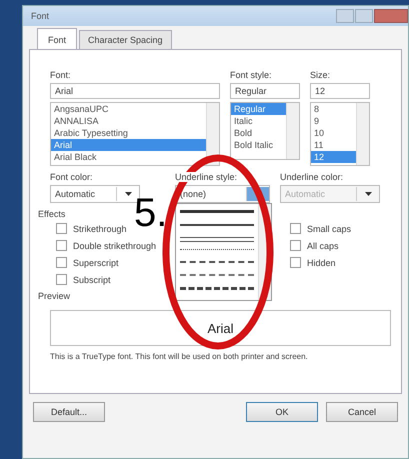 This screenshot has height=459, width=409. What do you see at coordinates (57, 38) in the screenshot?
I see `tab: Font` at bounding box center [57, 38].